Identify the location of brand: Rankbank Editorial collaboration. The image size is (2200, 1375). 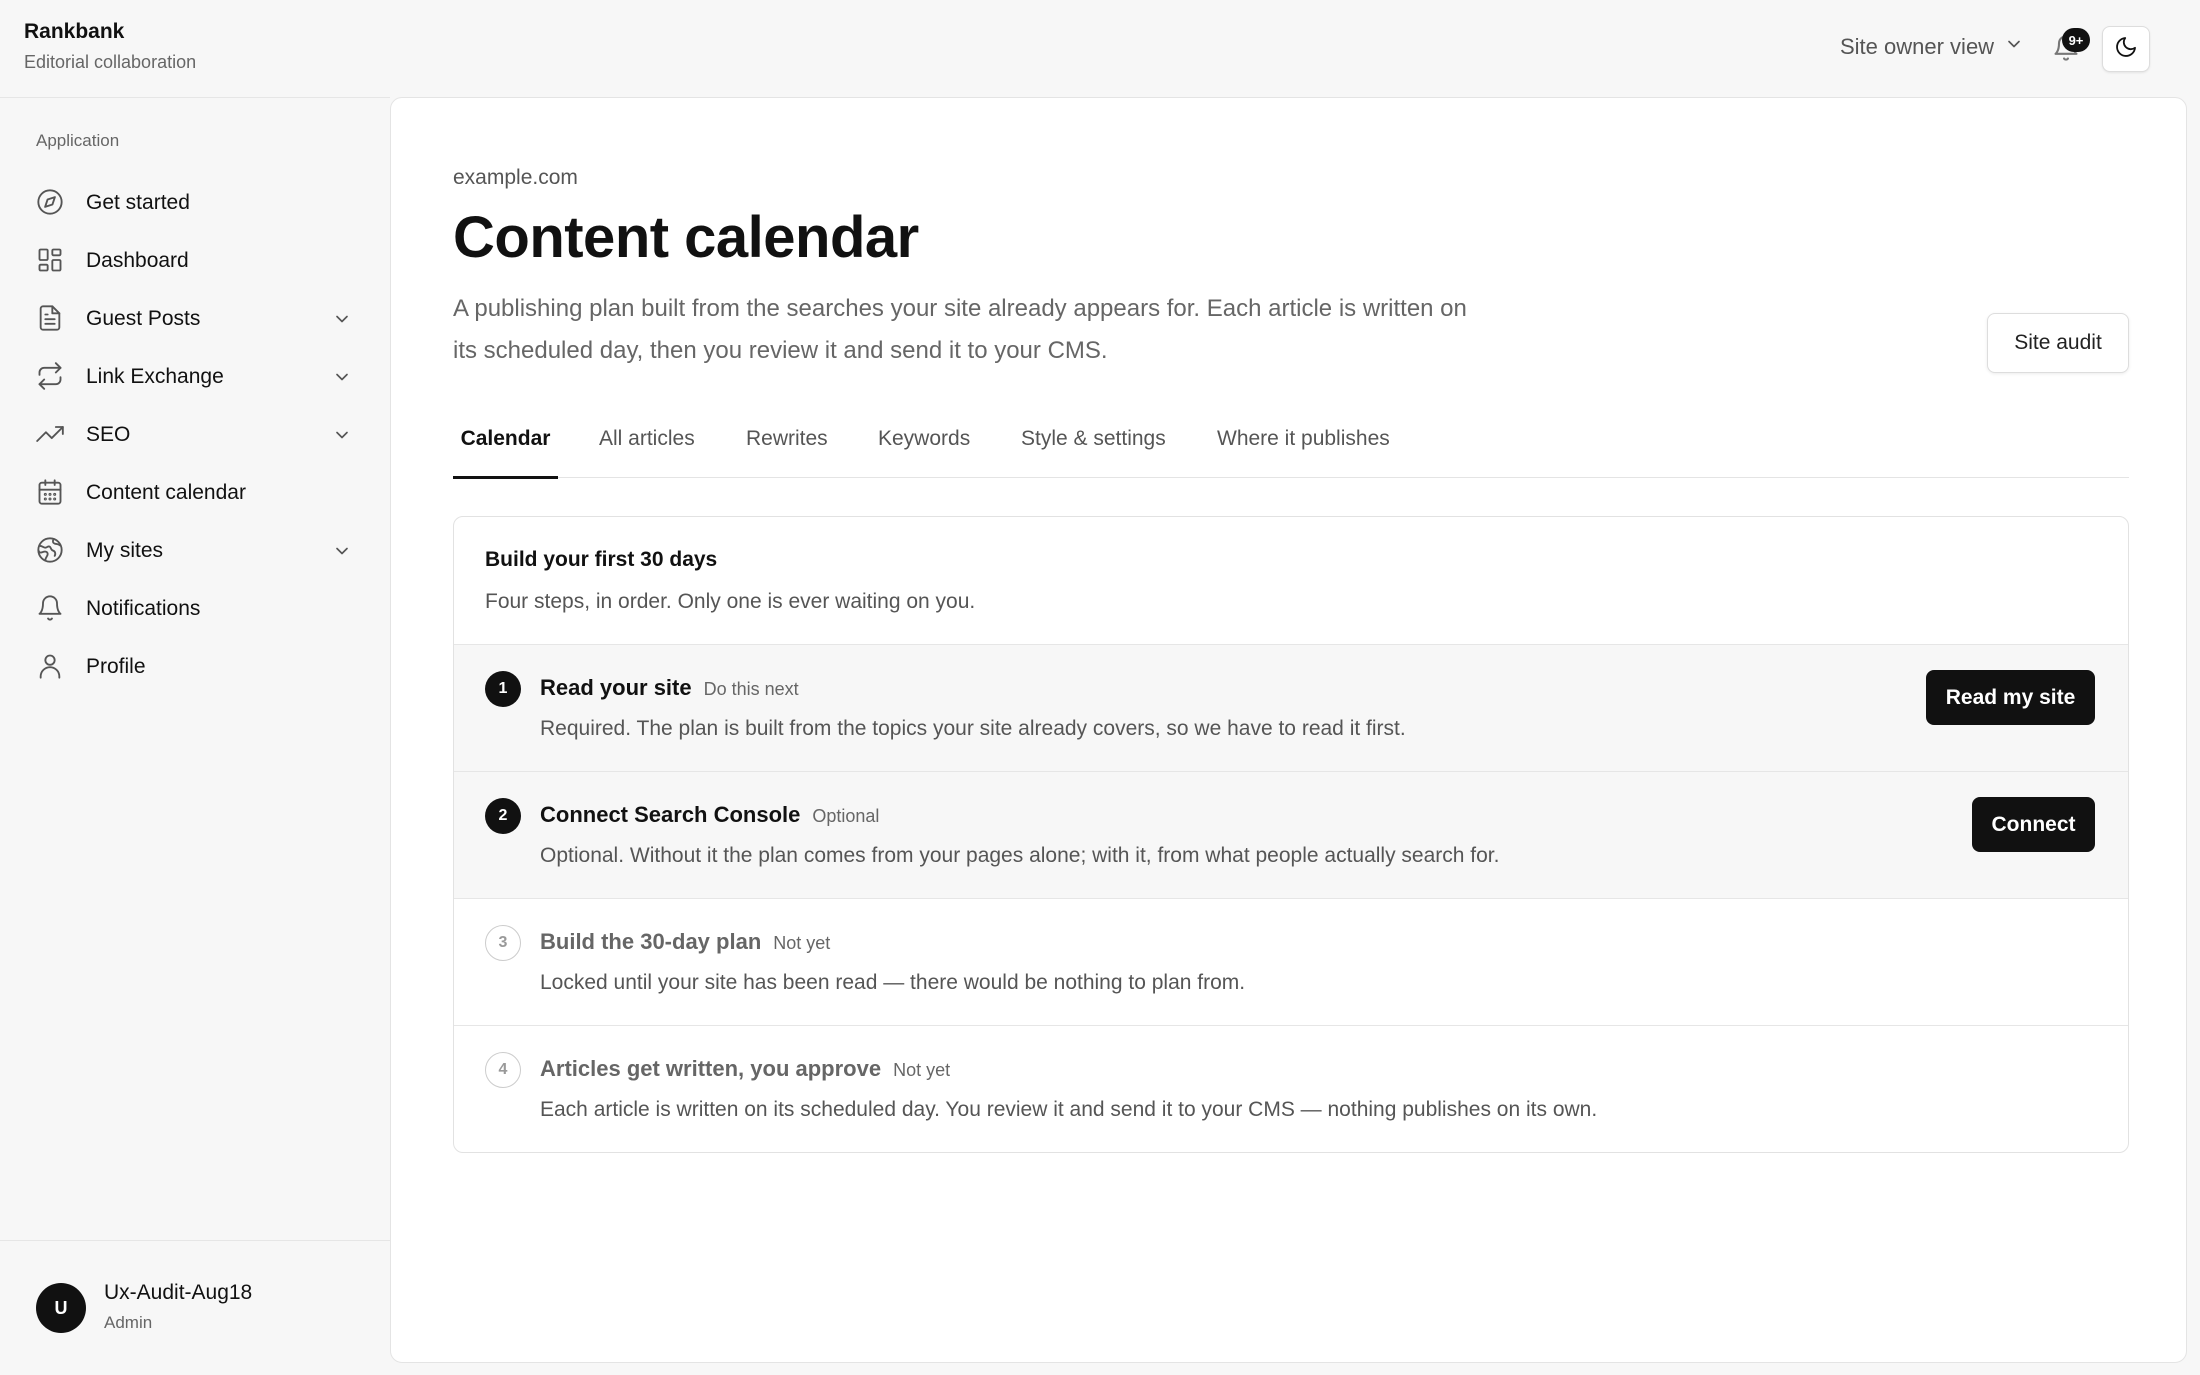
(110, 46).